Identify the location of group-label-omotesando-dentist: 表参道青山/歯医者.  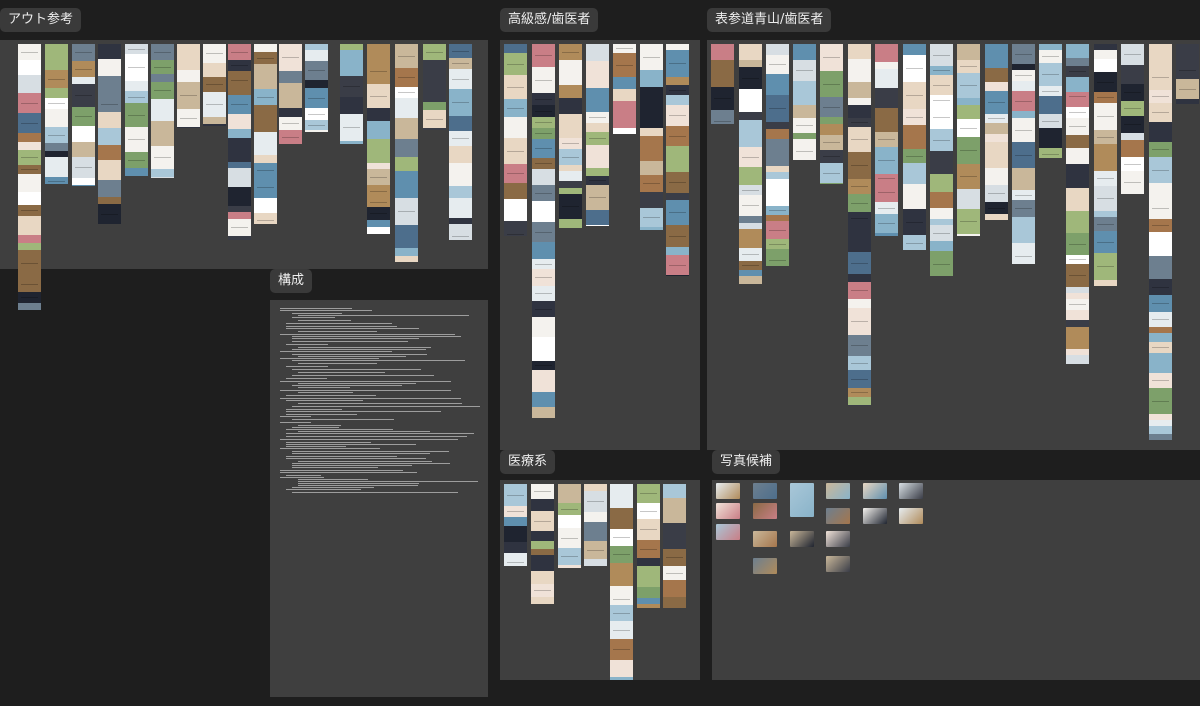
(769, 20).